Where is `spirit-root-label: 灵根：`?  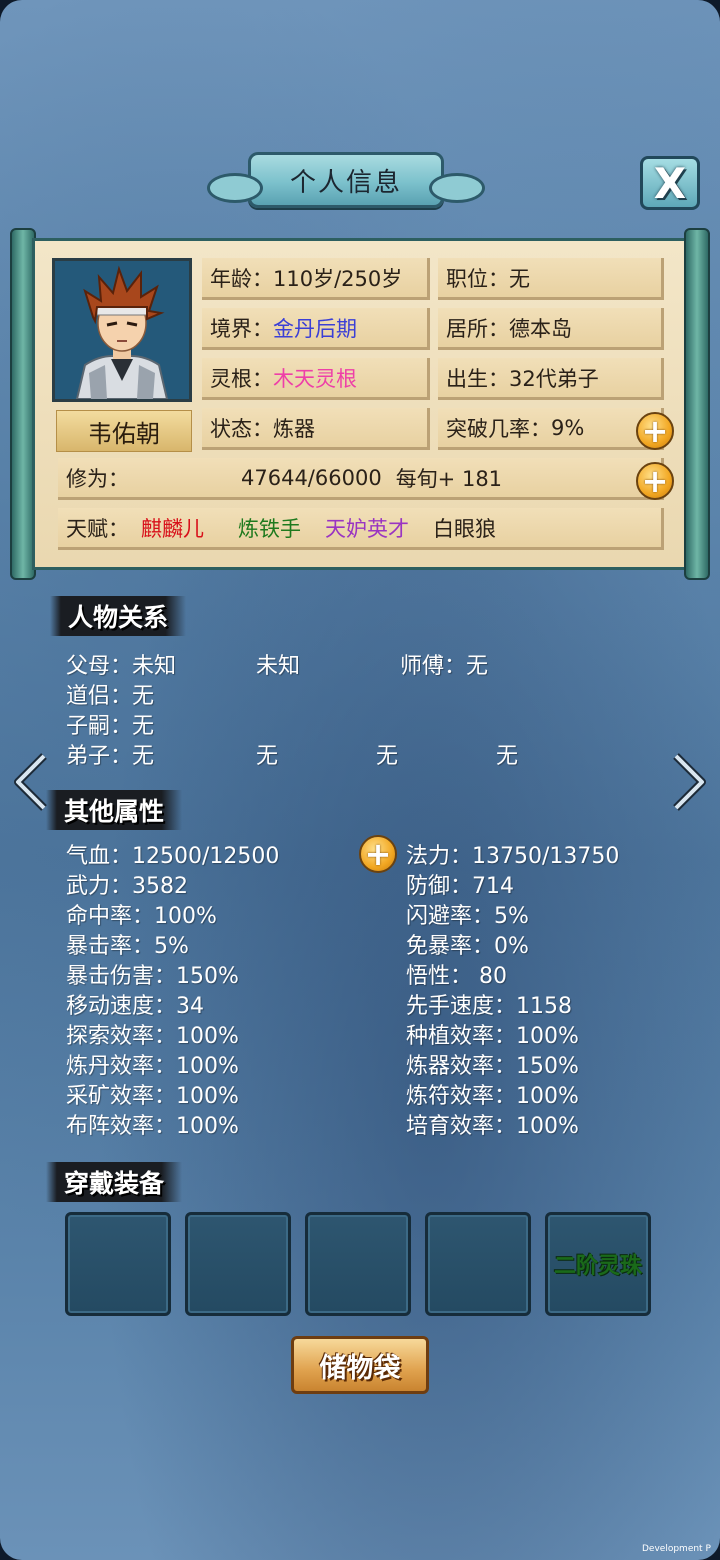 spirit-root-label: 灵根： is located at coordinates (241, 378).